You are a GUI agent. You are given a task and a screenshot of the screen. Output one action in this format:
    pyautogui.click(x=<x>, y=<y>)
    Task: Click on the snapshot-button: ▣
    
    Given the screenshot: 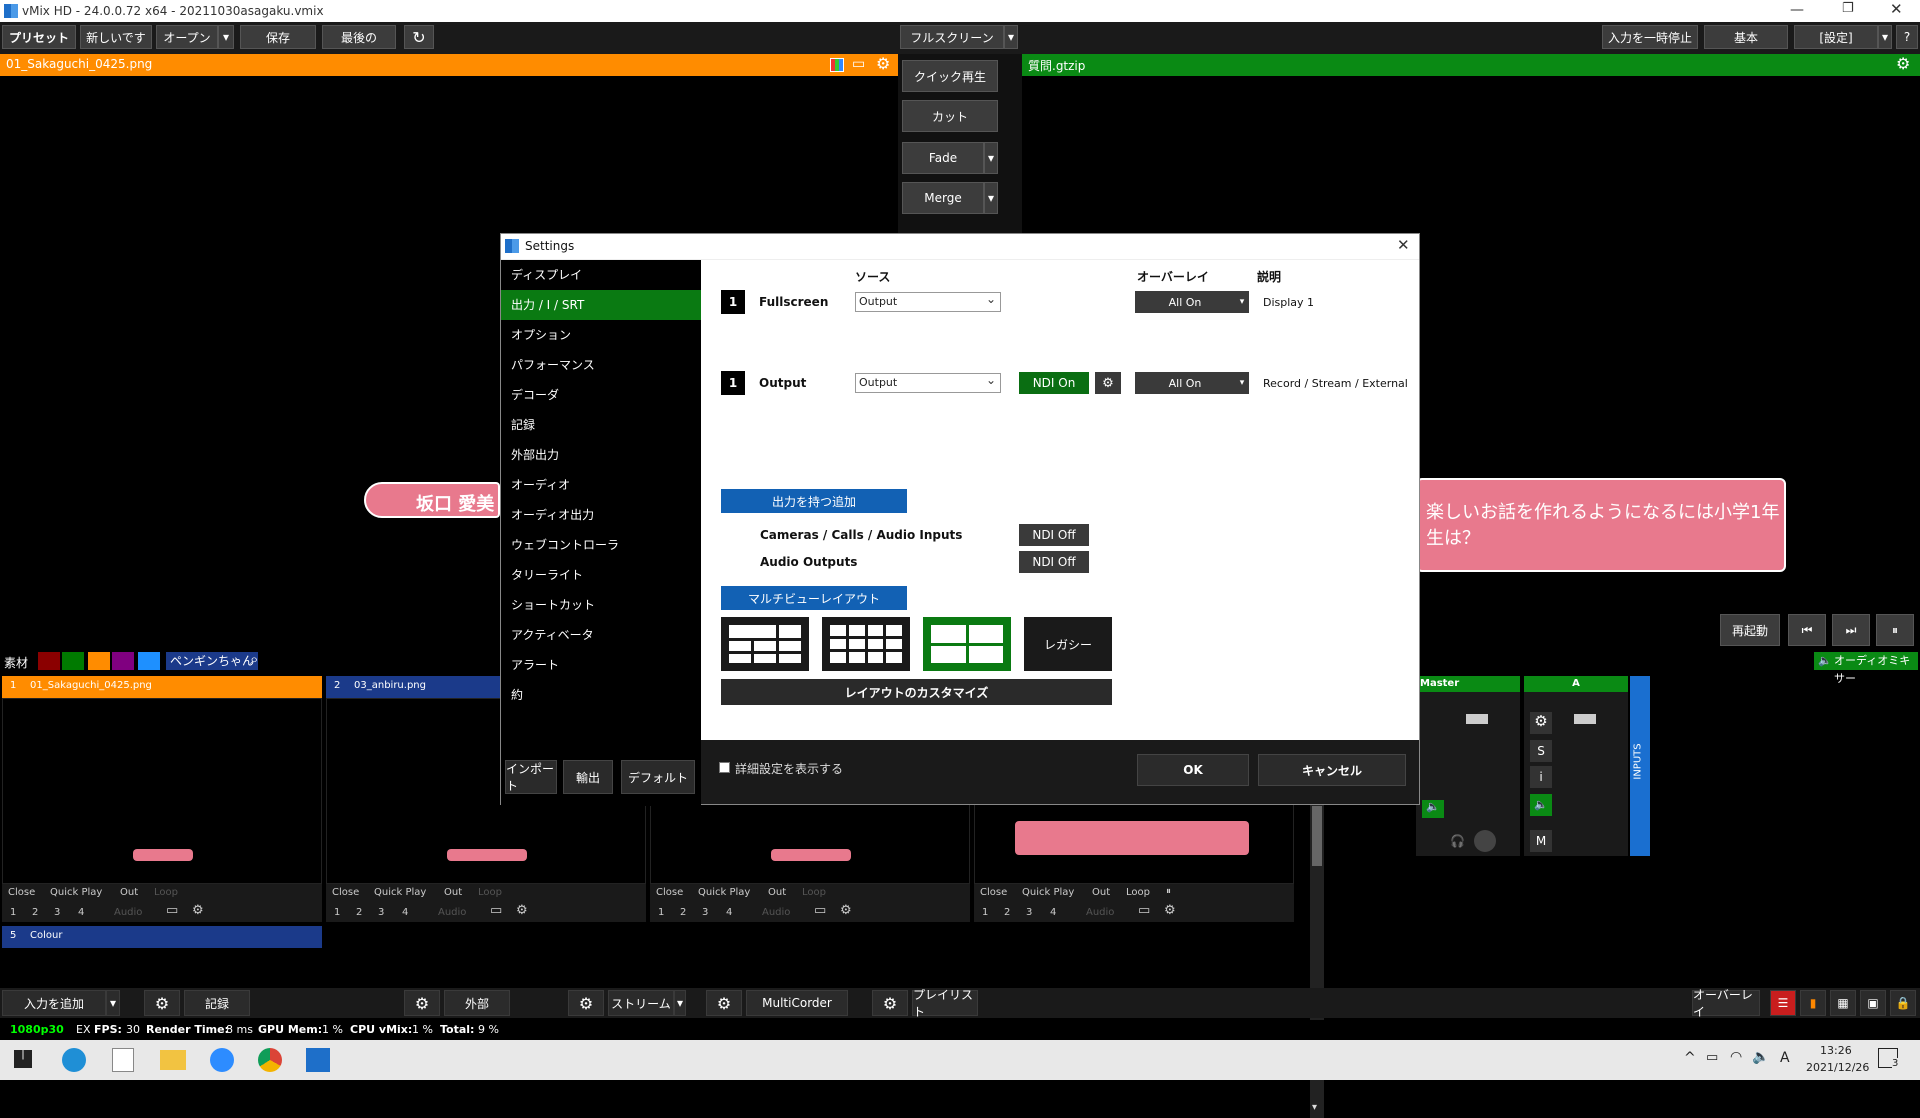 What is the action you would take?
    pyautogui.click(x=1873, y=1003)
    